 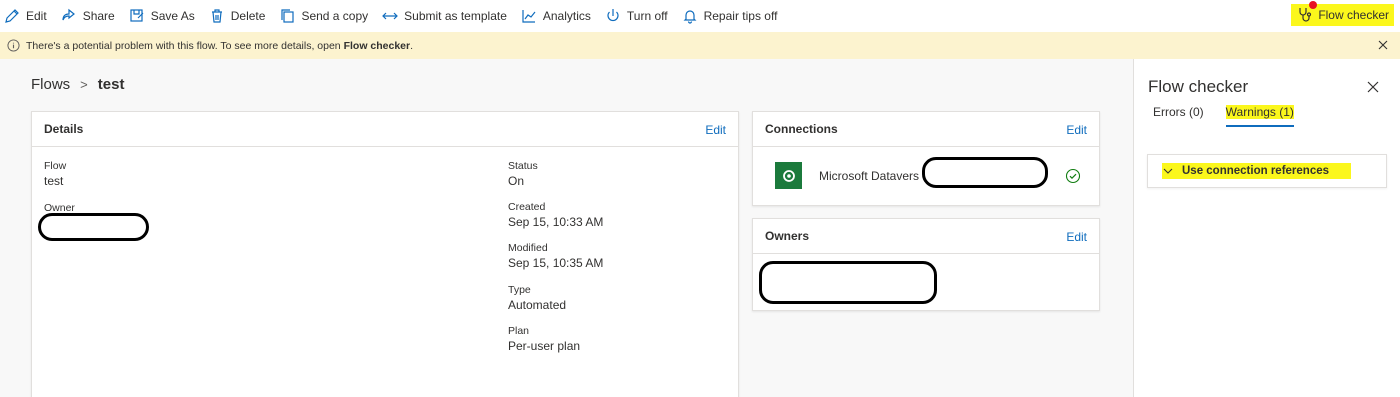 I want to click on created-key: Created, so click(x=527, y=207).